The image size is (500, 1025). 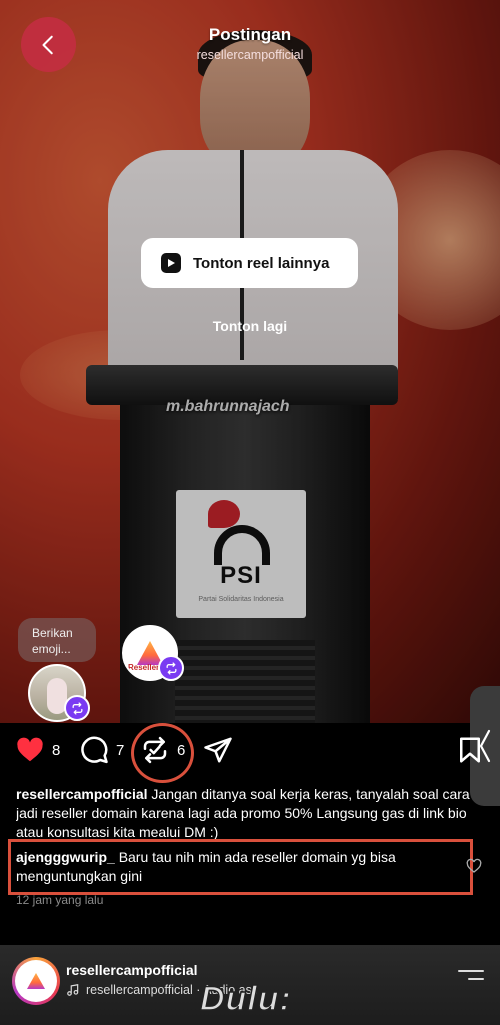 I want to click on post-timestamp: 12 jam yang lalu, so click(x=60, y=900).